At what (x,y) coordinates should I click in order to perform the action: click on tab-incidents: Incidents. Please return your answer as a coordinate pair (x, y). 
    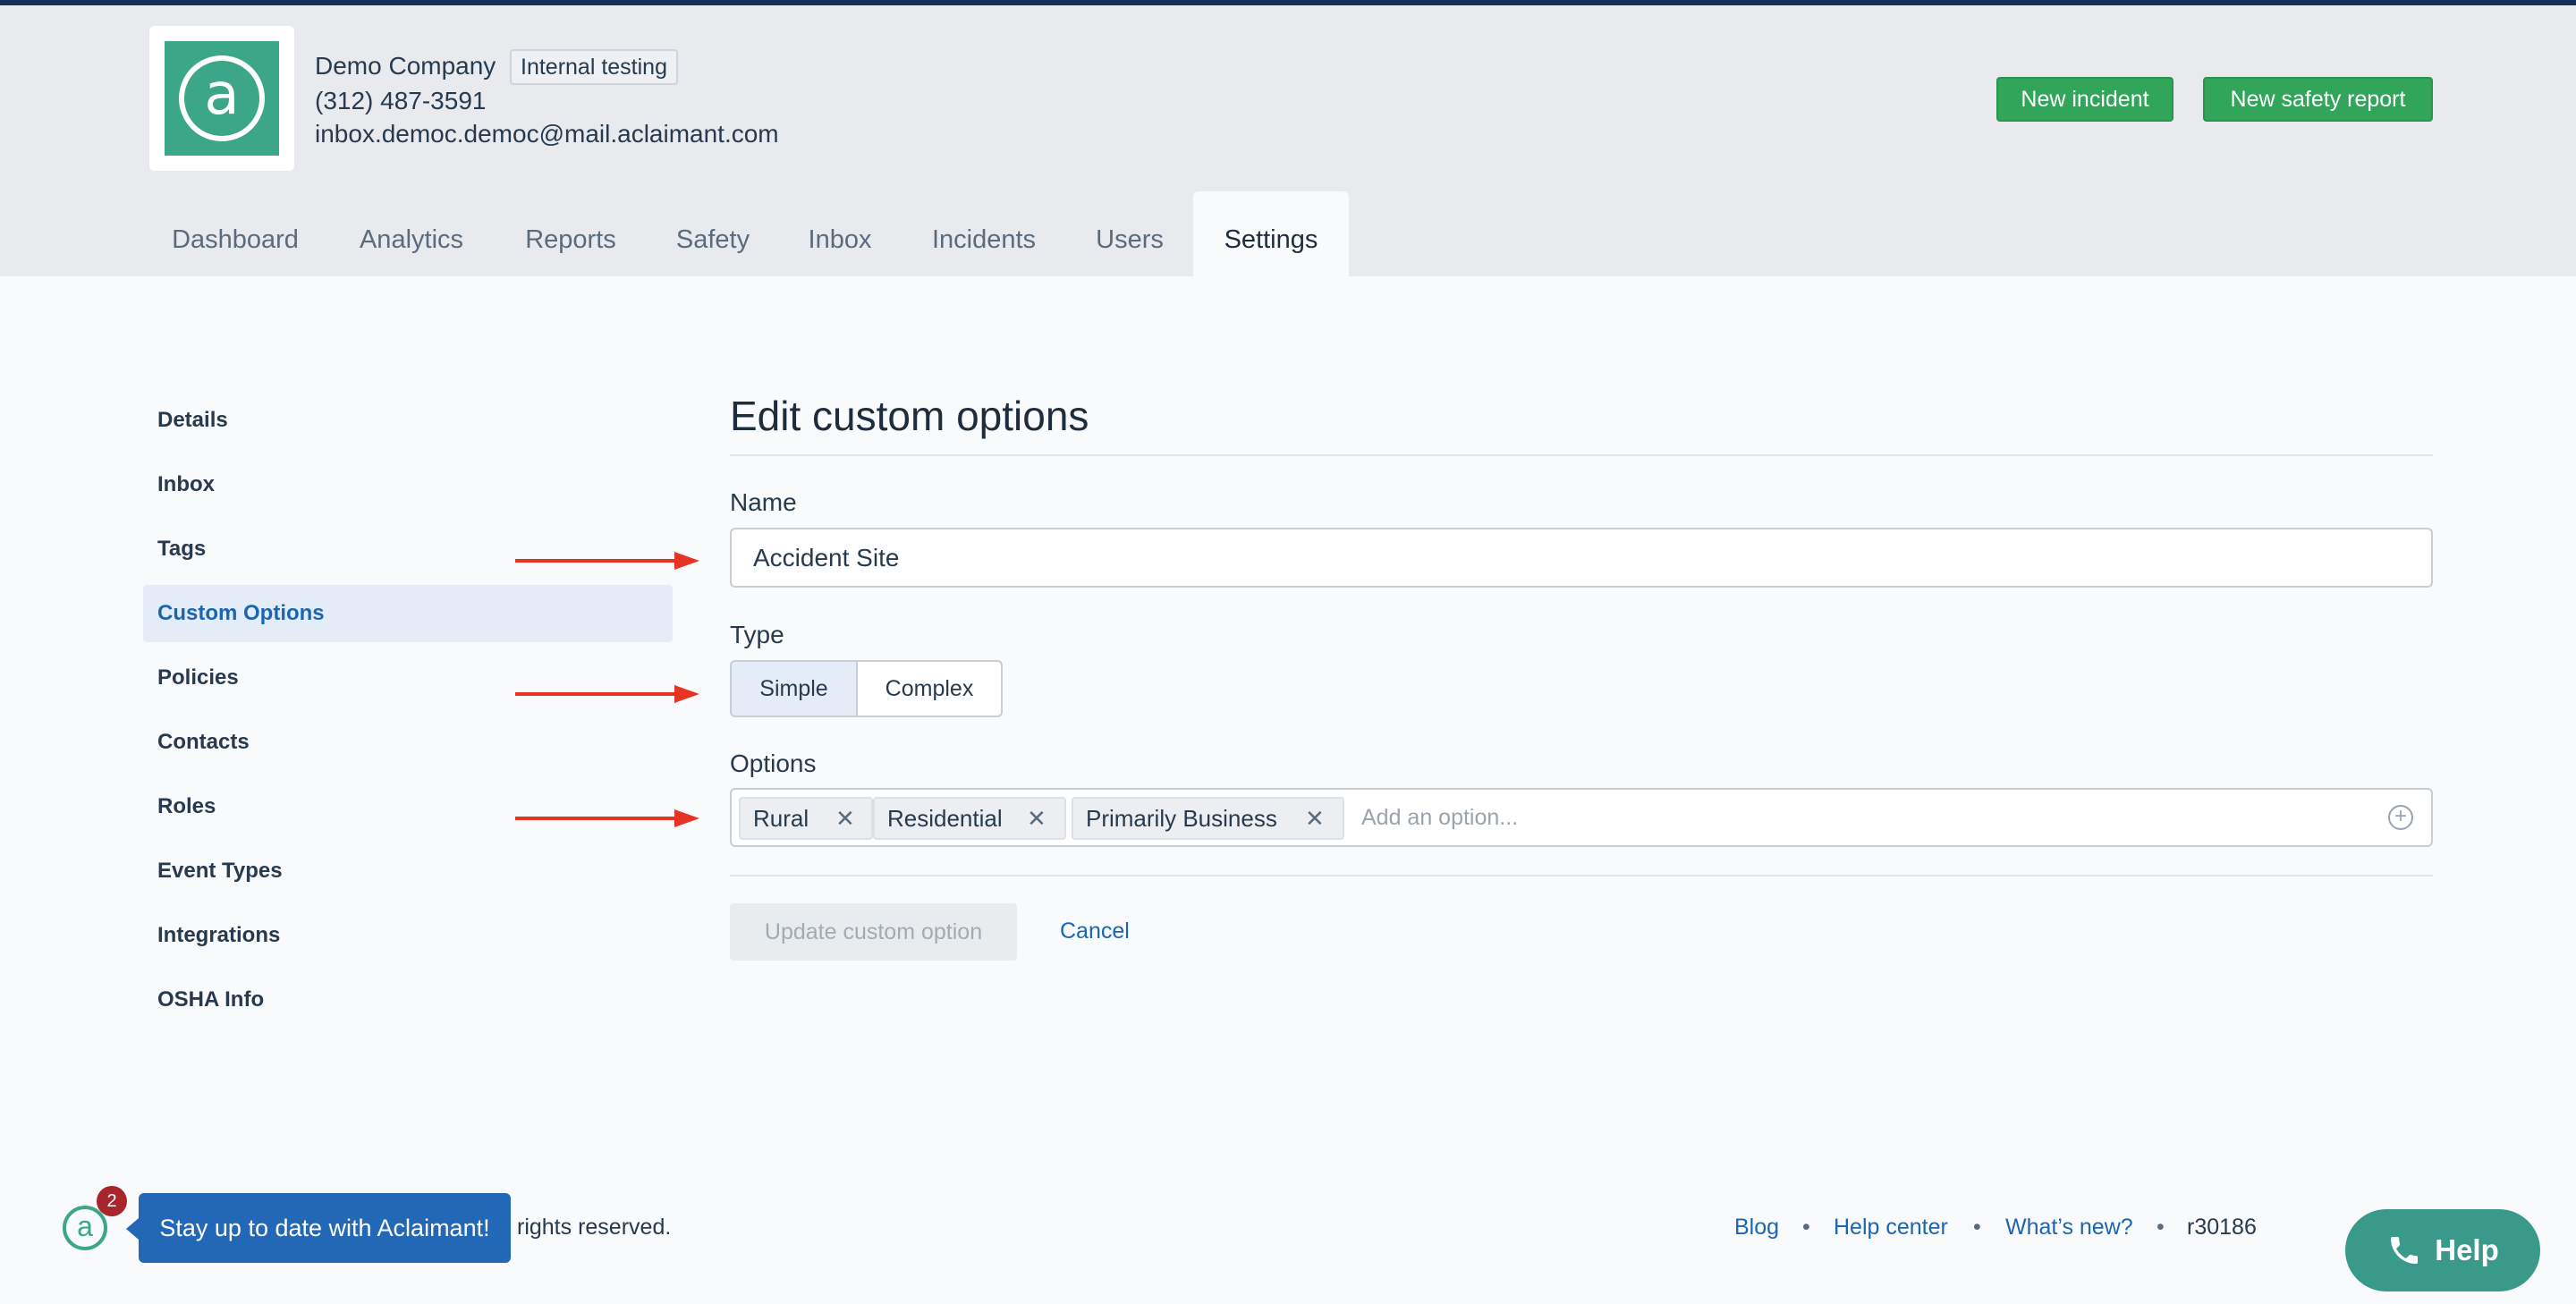
    Looking at the image, I should click on (983, 233).